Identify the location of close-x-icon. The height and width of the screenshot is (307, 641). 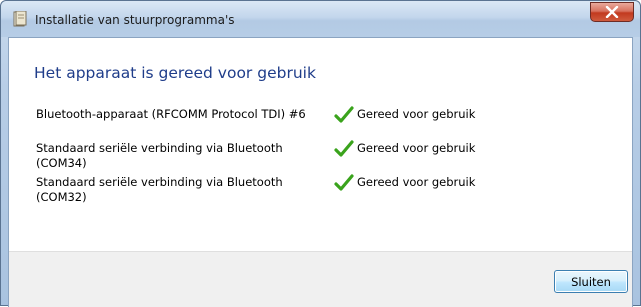
(612, 12).